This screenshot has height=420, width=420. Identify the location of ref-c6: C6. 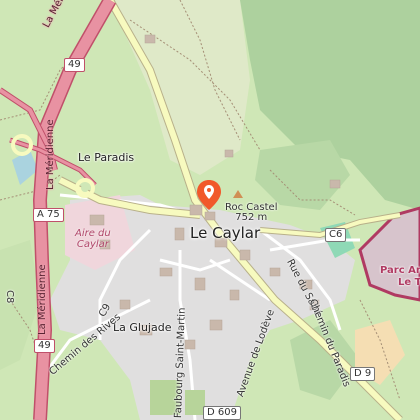
(336, 235).